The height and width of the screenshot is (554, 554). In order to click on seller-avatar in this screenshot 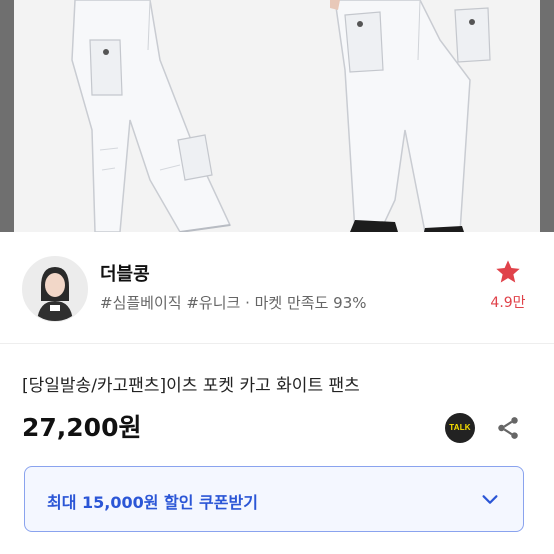, I will do `click(55, 289)`.